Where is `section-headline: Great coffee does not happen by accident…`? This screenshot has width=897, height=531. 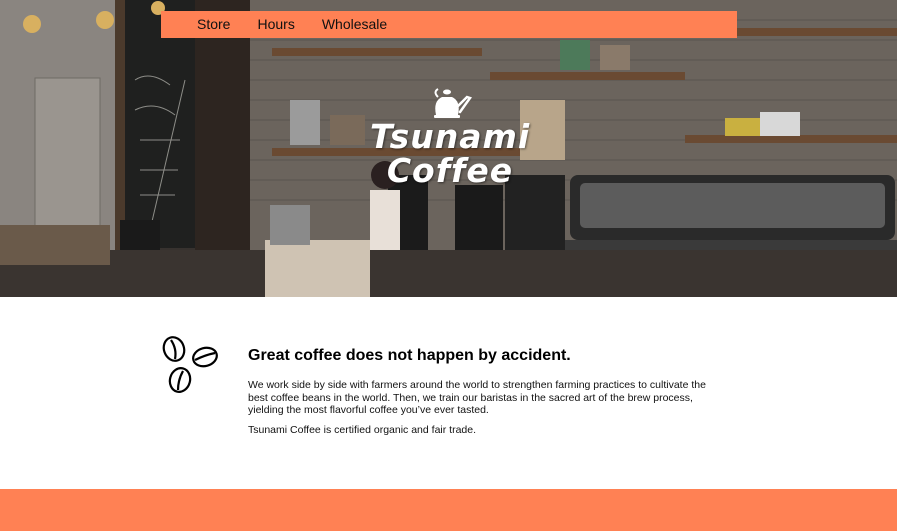 section-headline: Great coffee does not happen by accident… is located at coordinates (409, 355).